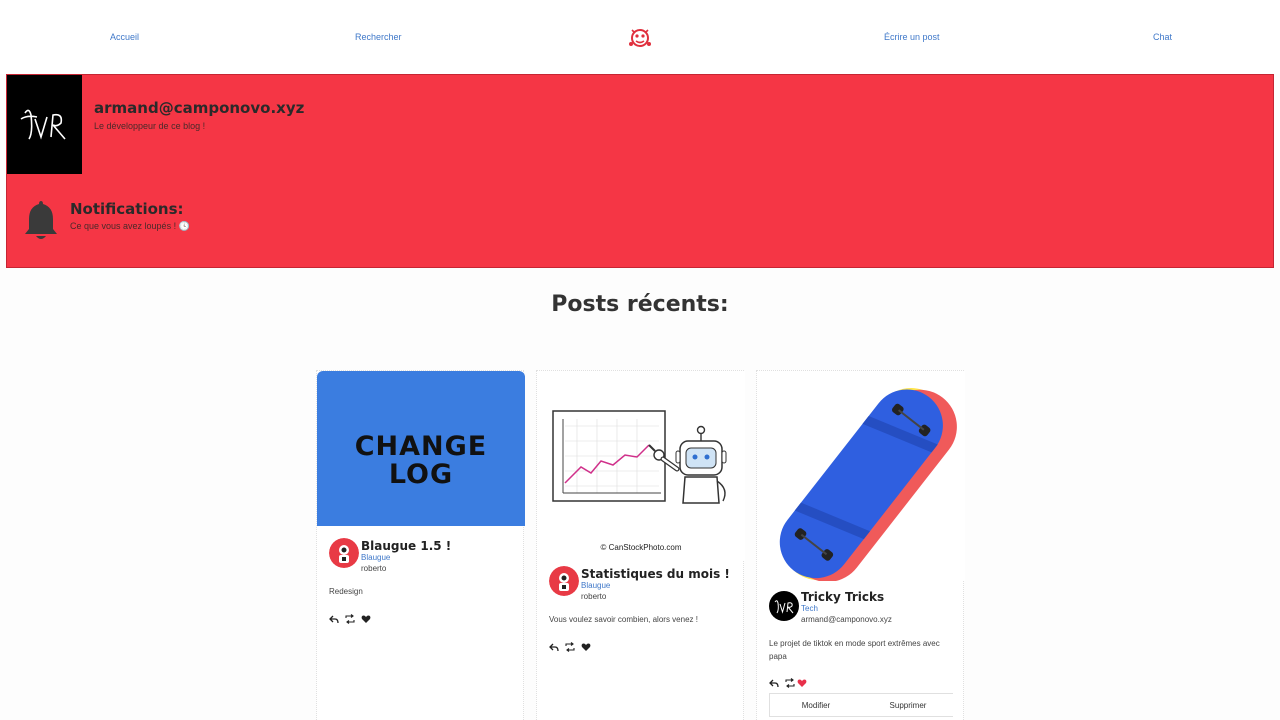 The height and width of the screenshot is (720, 1280). What do you see at coordinates (1162, 37) in the screenshot?
I see `nav-chat-link: Chat` at bounding box center [1162, 37].